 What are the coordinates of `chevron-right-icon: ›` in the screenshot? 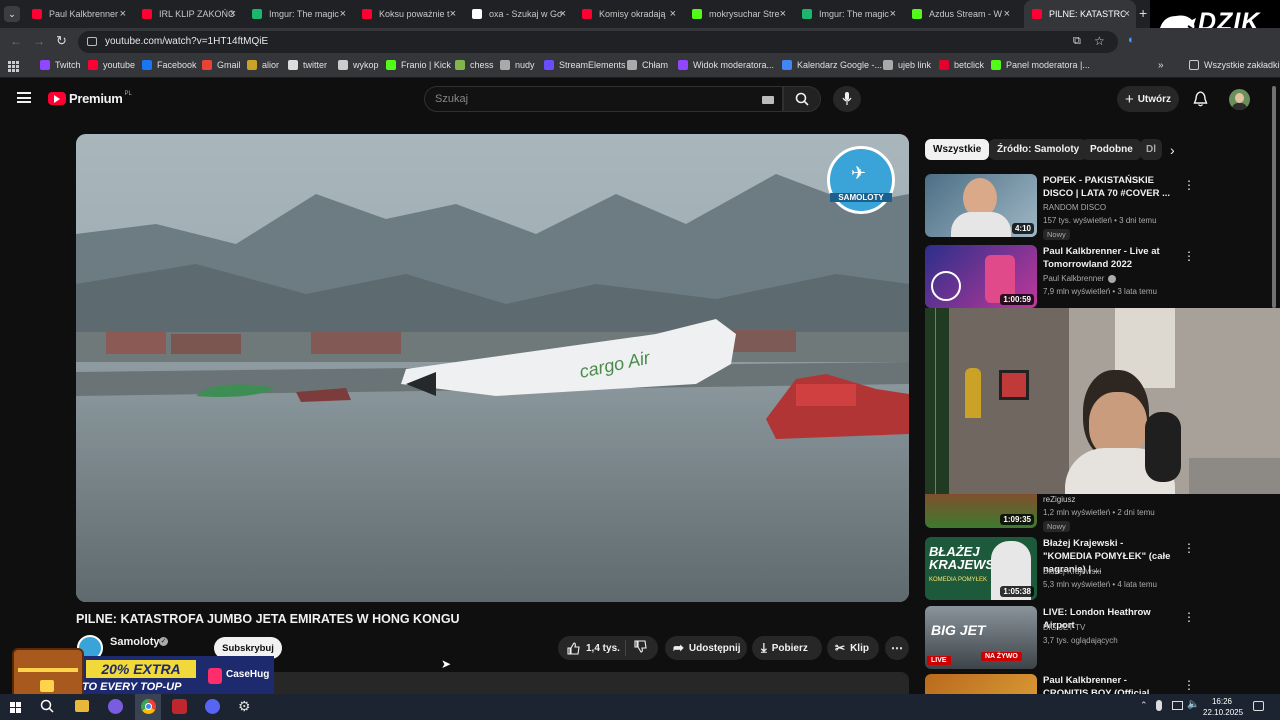 It's located at (1172, 150).